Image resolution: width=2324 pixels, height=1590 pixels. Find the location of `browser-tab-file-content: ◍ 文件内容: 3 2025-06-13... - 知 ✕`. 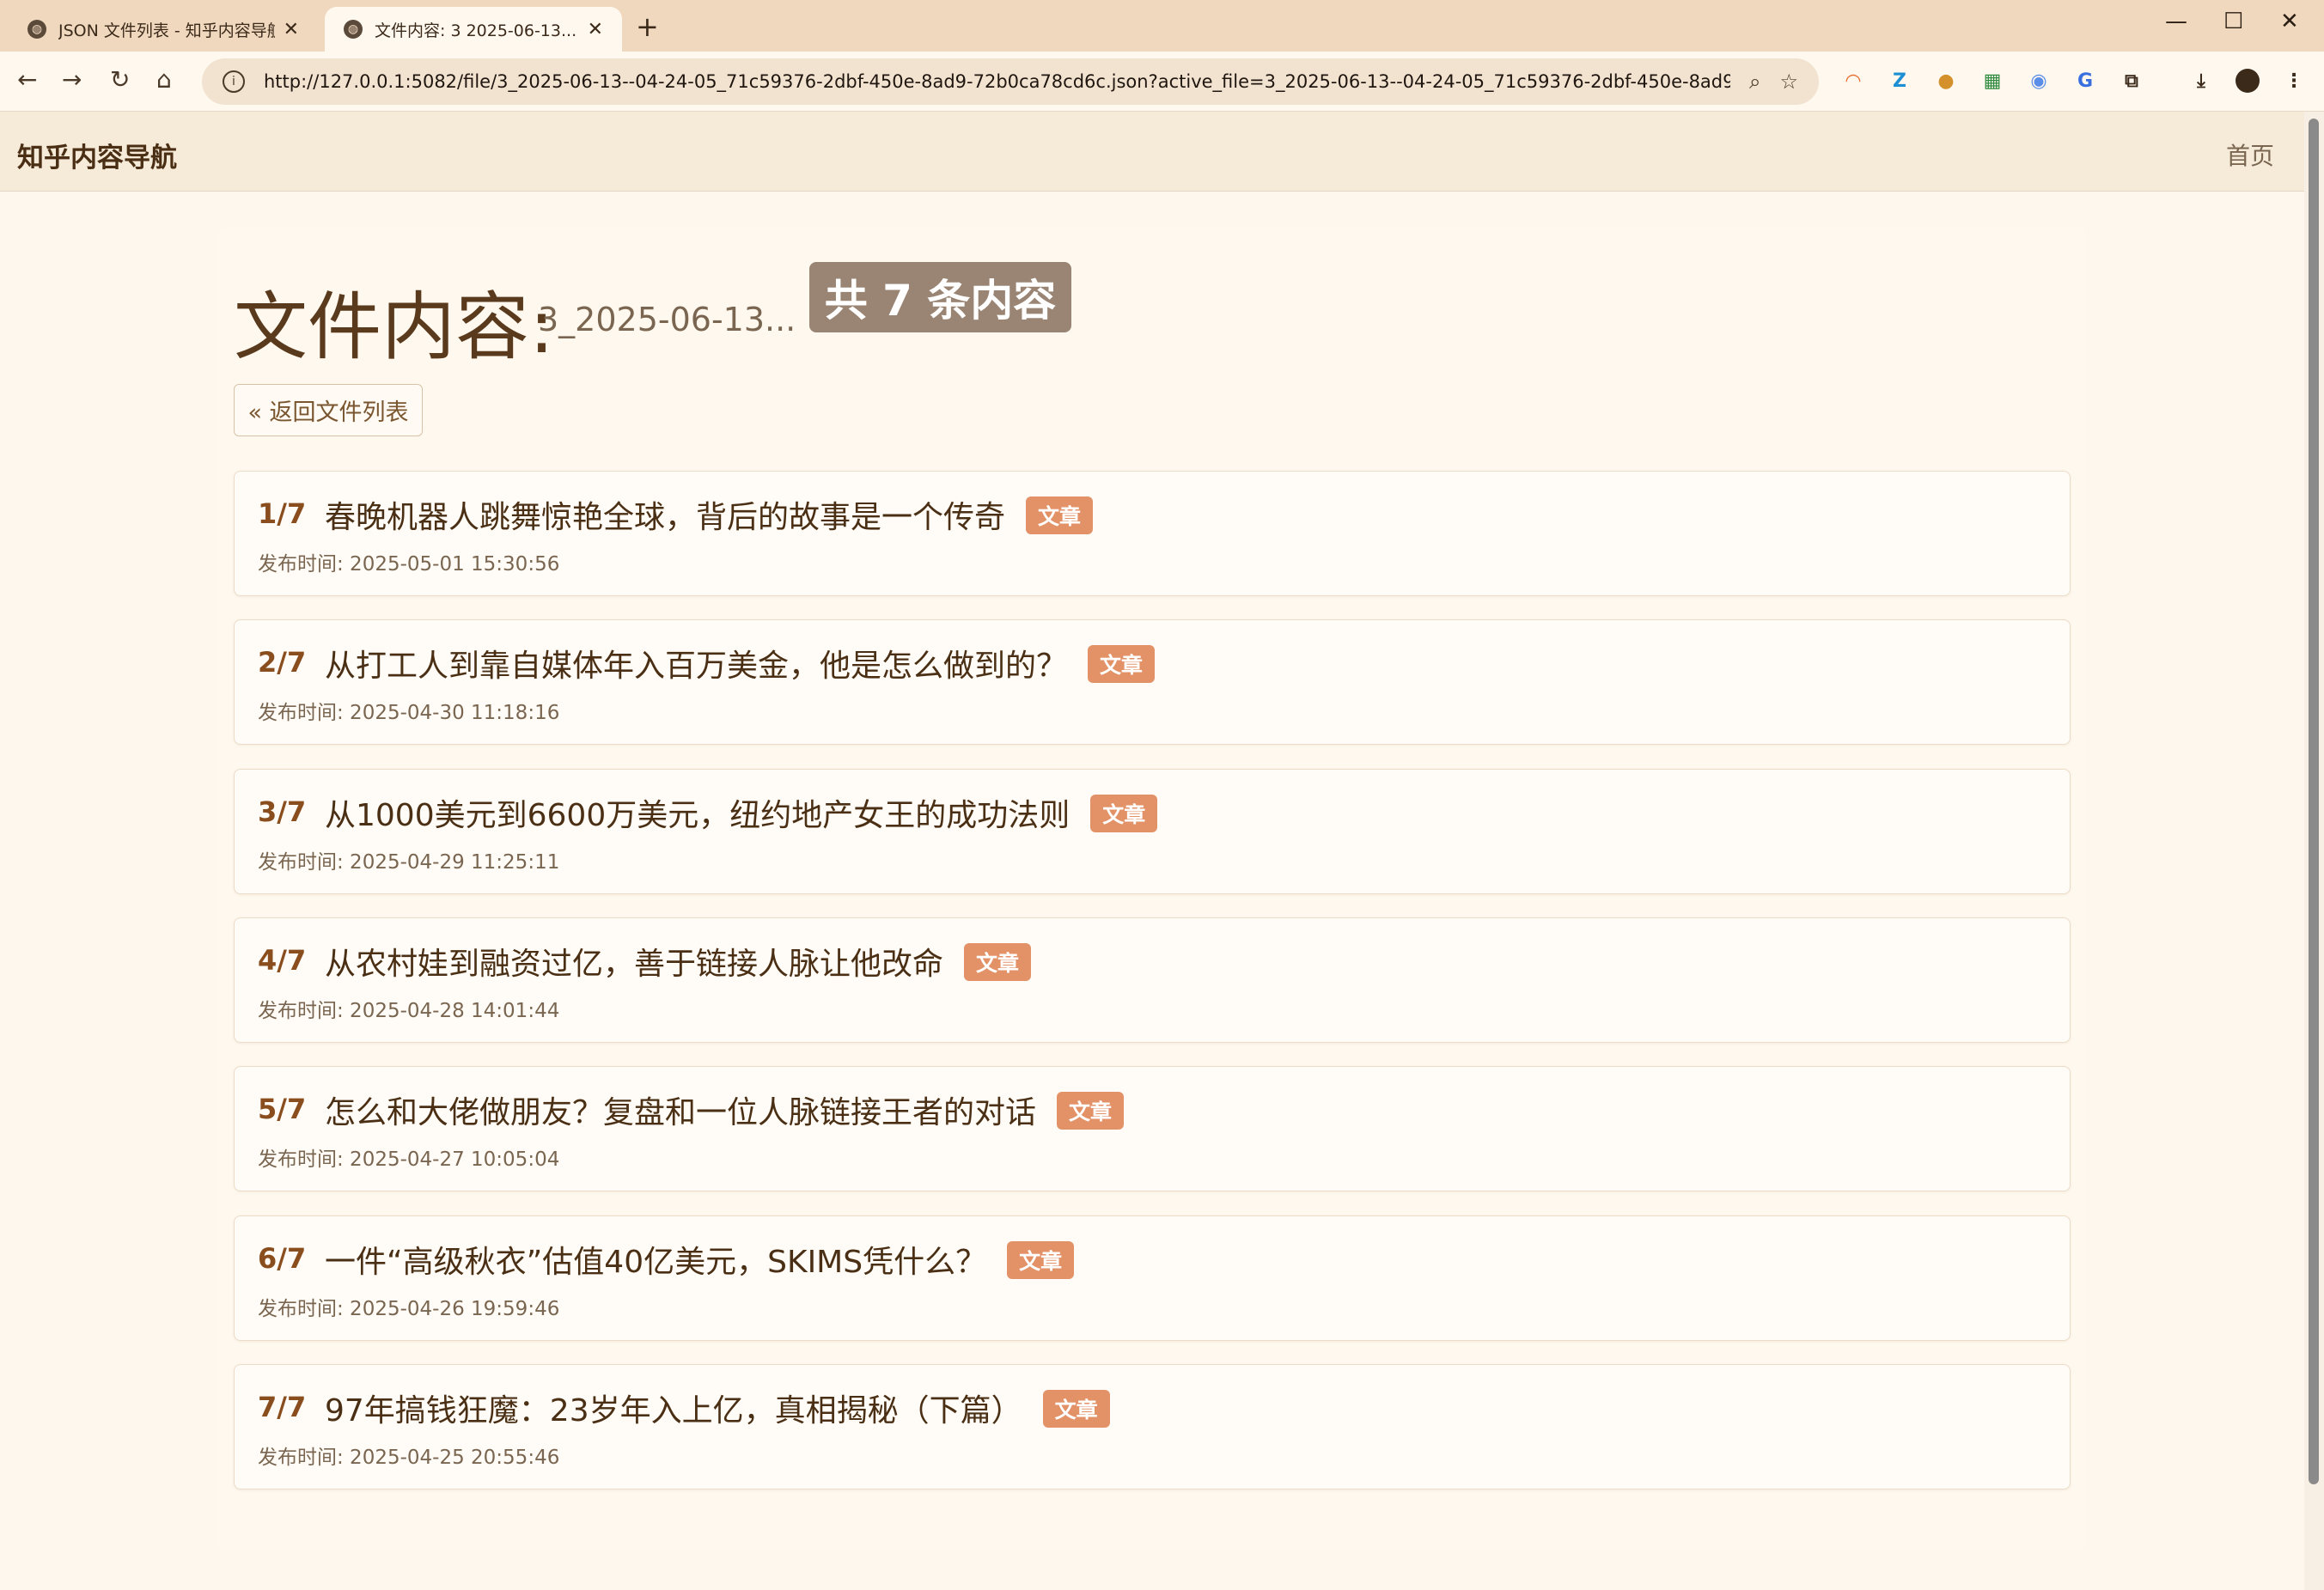

browser-tab-file-content: ◍ 文件内容: 3 2025-06-13... - 知 ✕ is located at coordinates (473, 30).